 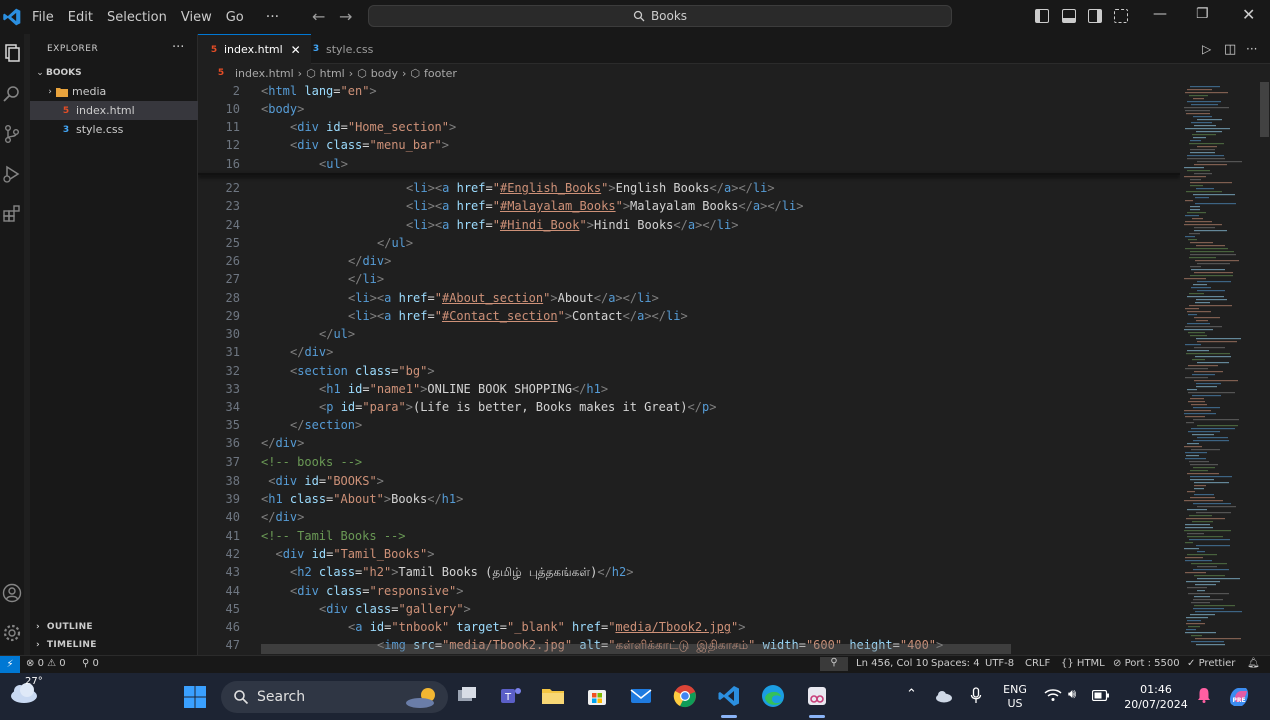 What do you see at coordinates (80, 17) in the screenshot?
I see `menu-edit: Edit` at bounding box center [80, 17].